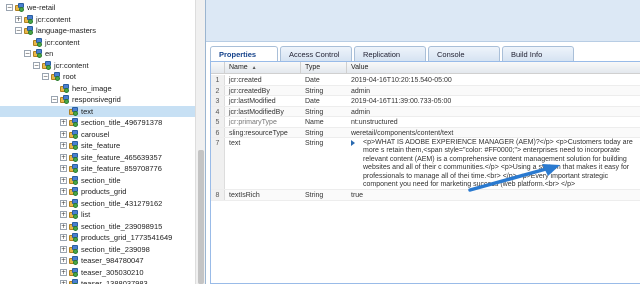  I want to click on tree-item: − en, so click(97, 53).